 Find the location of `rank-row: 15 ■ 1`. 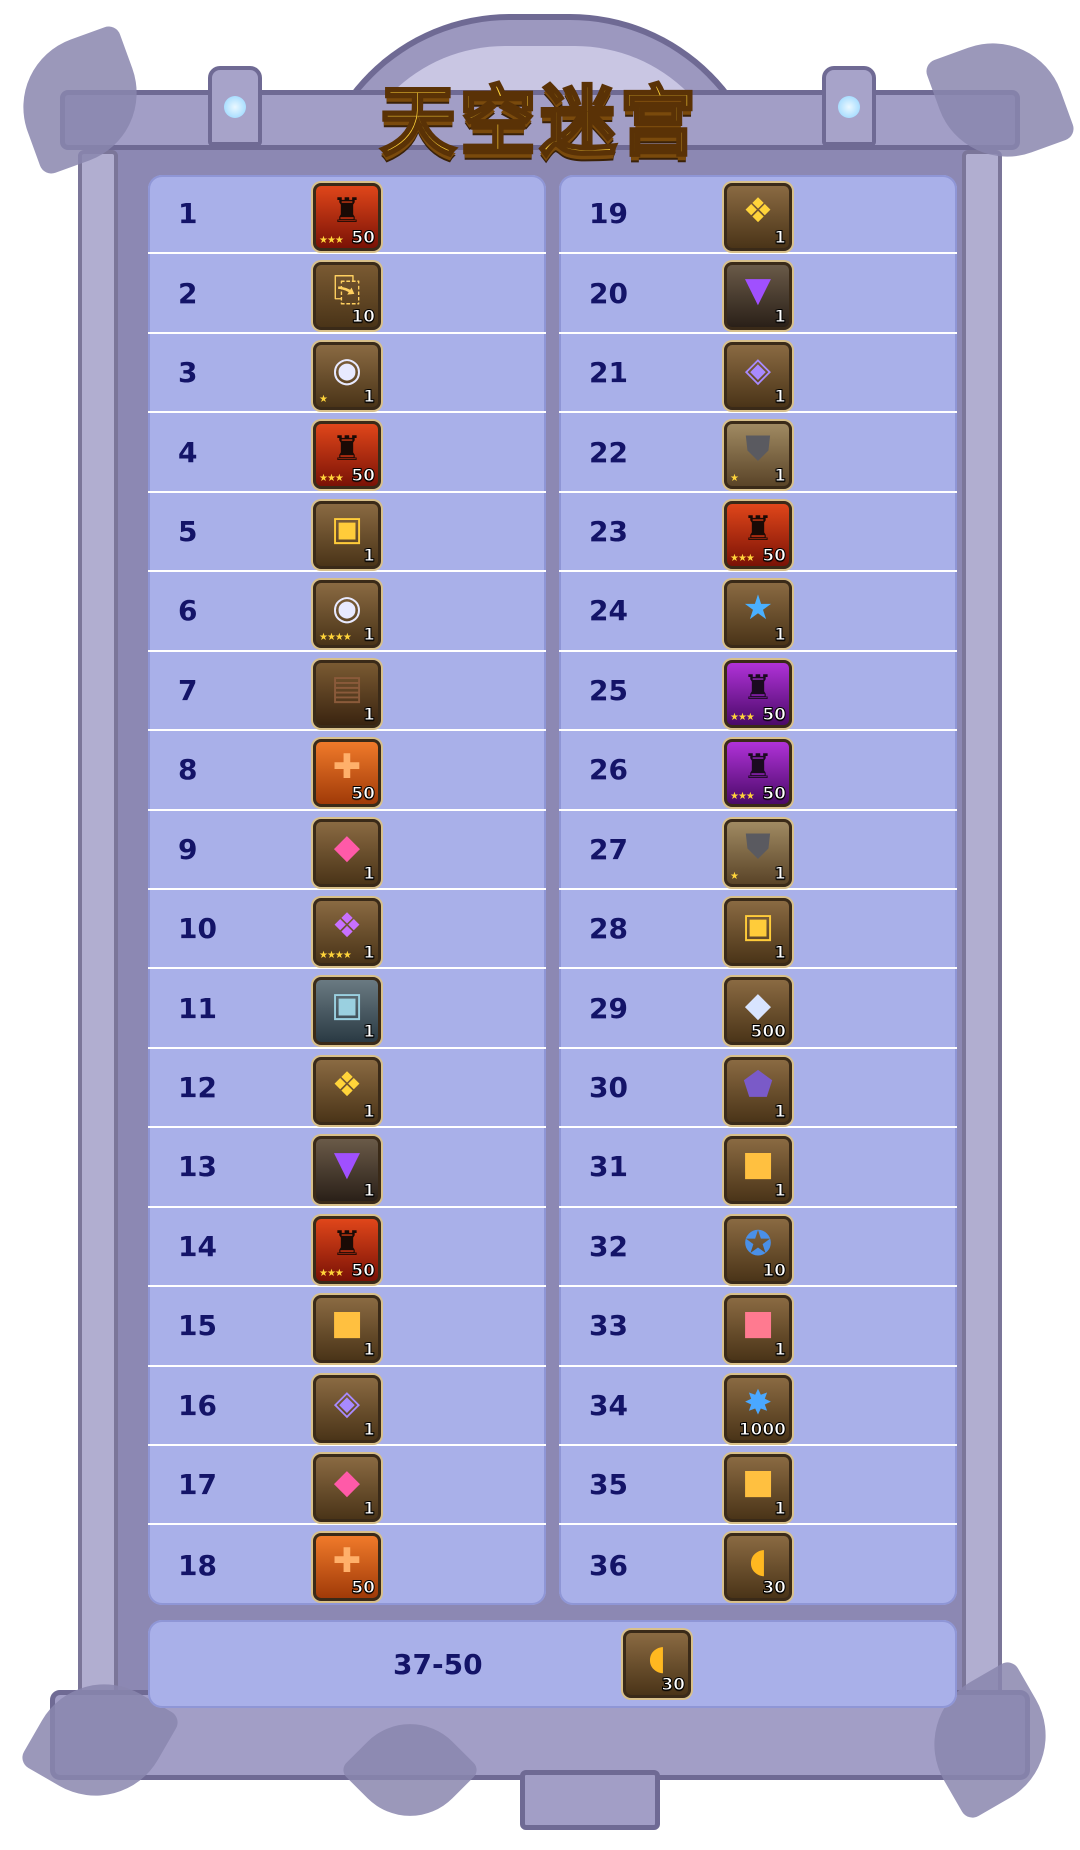

rank-row: 15 ■ 1 is located at coordinates (347, 1327).